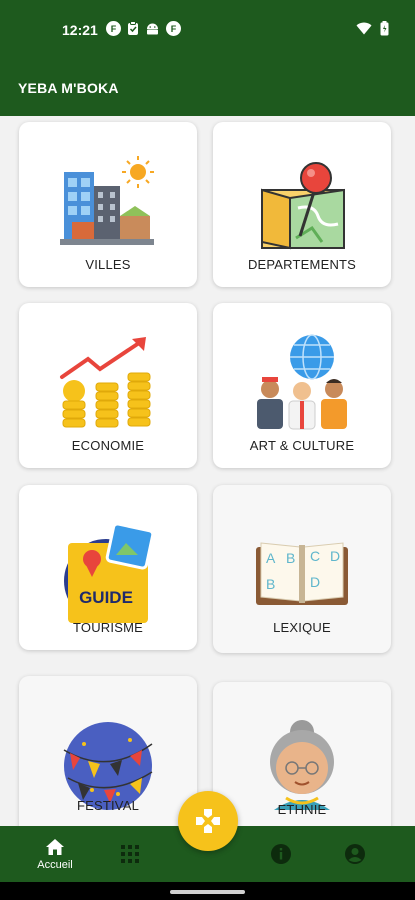 The image size is (415, 900). I want to click on card-label-economie: ECONOMIE, so click(108, 445).